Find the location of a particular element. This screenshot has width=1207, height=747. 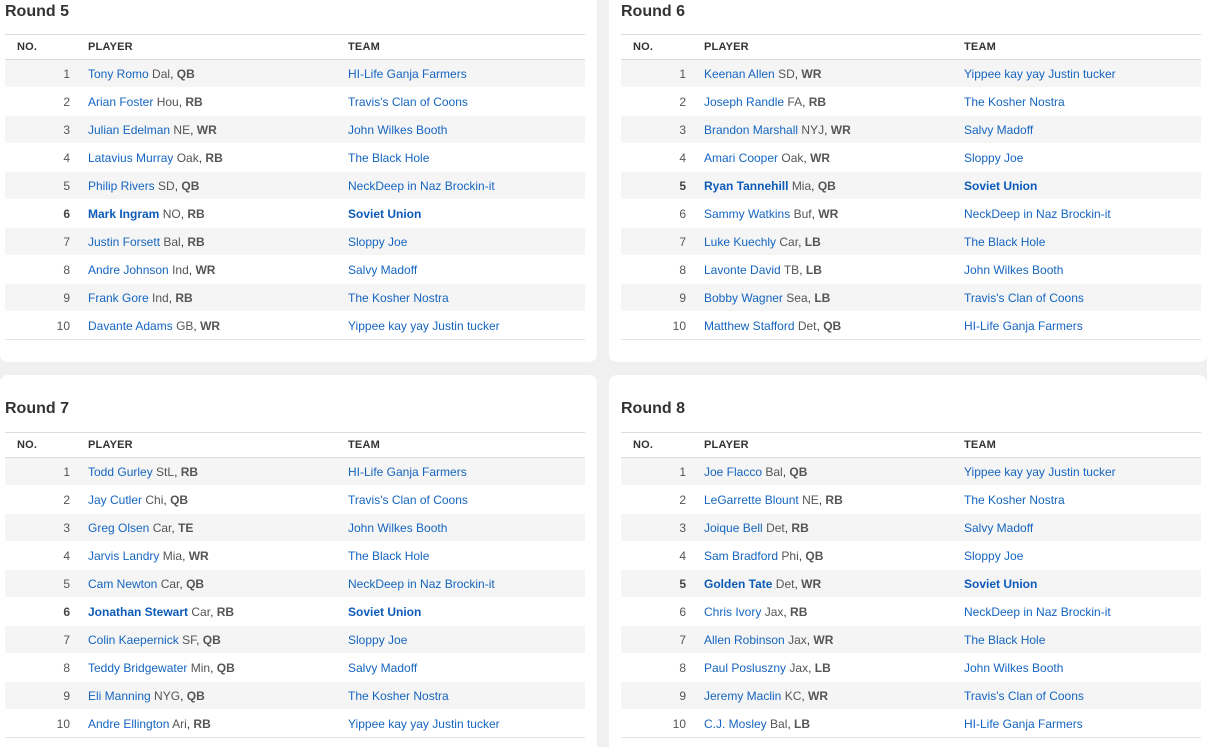

player-link: Keenan Allen is located at coordinates (739, 74).